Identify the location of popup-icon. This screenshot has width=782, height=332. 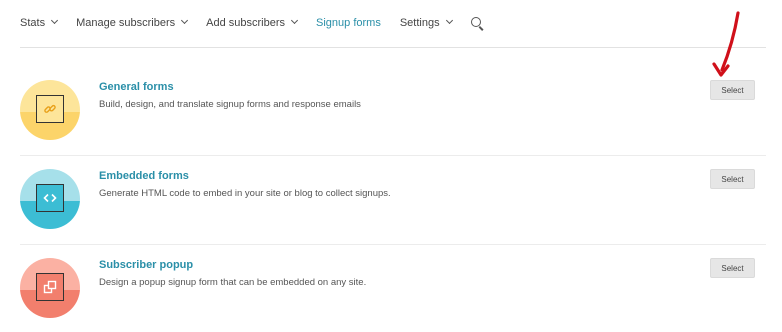
(50, 287).